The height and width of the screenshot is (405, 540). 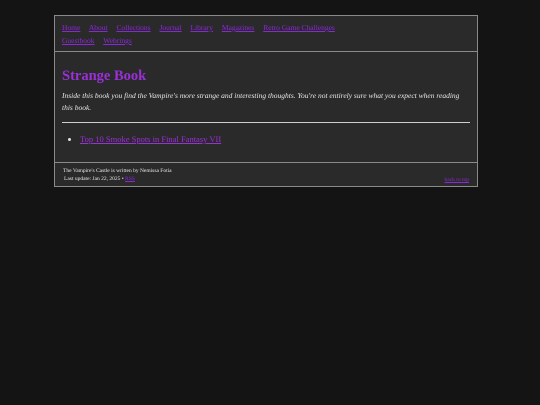 What do you see at coordinates (98, 27) in the screenshot?
I see `nav-link-about: About` at bounding box center [98, 27].